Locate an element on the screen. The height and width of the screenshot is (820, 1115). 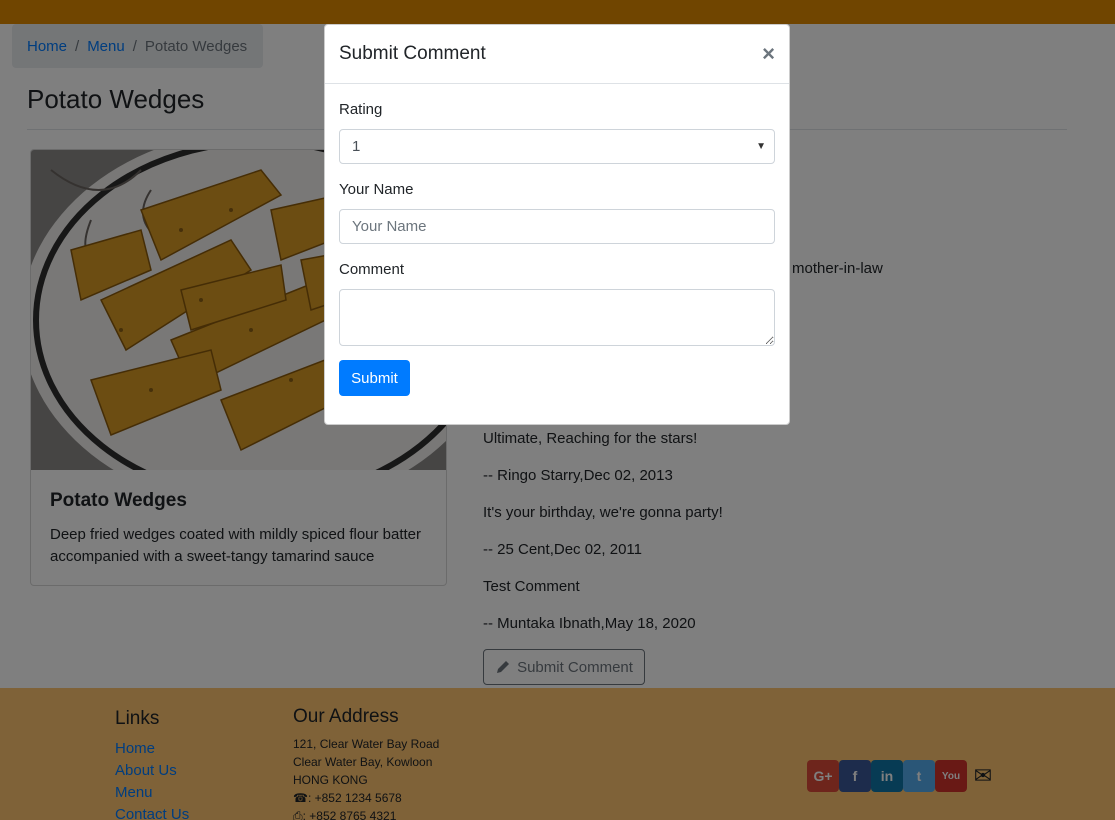
submit-button: Submit is located at coordinates (374, 378).